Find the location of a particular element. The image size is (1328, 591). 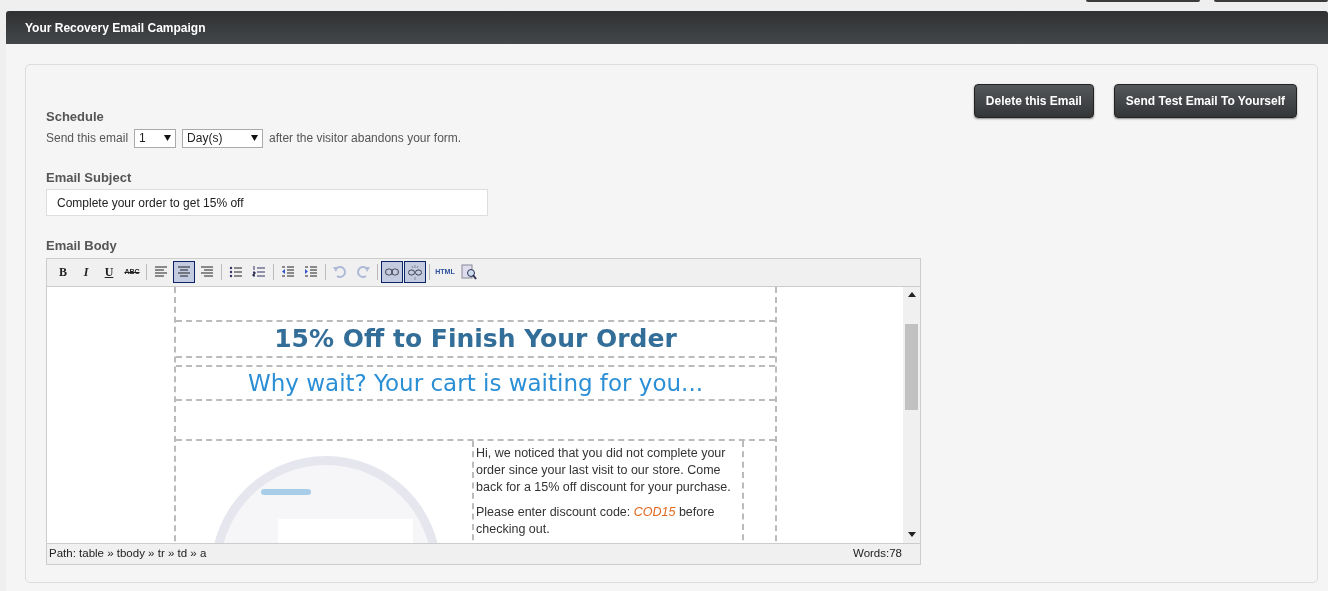

toolbar-button: B is located at coordinates (63, 272).